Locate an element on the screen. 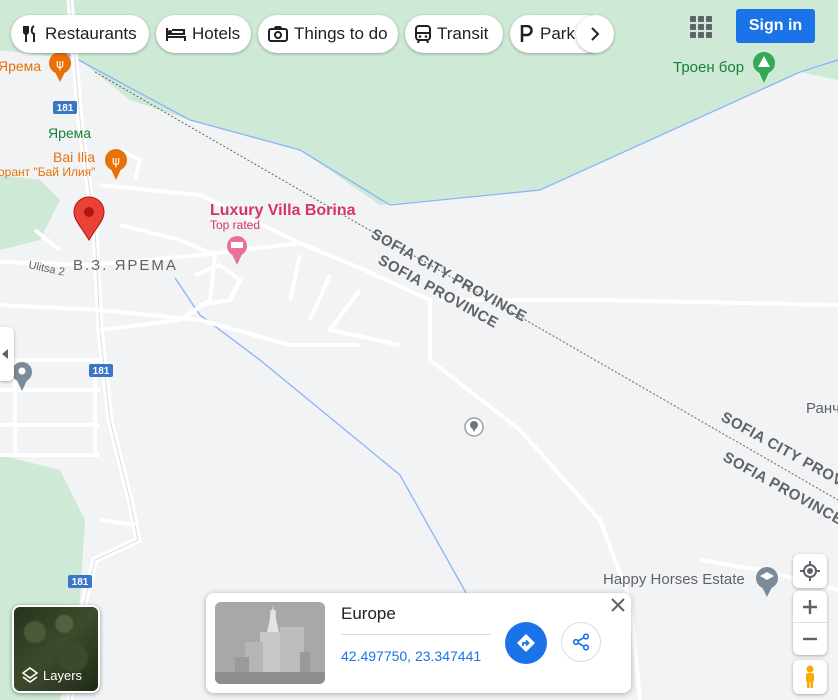 This screenshot has height=700, width=838. directions-icon is located at coordinates (526, 643).